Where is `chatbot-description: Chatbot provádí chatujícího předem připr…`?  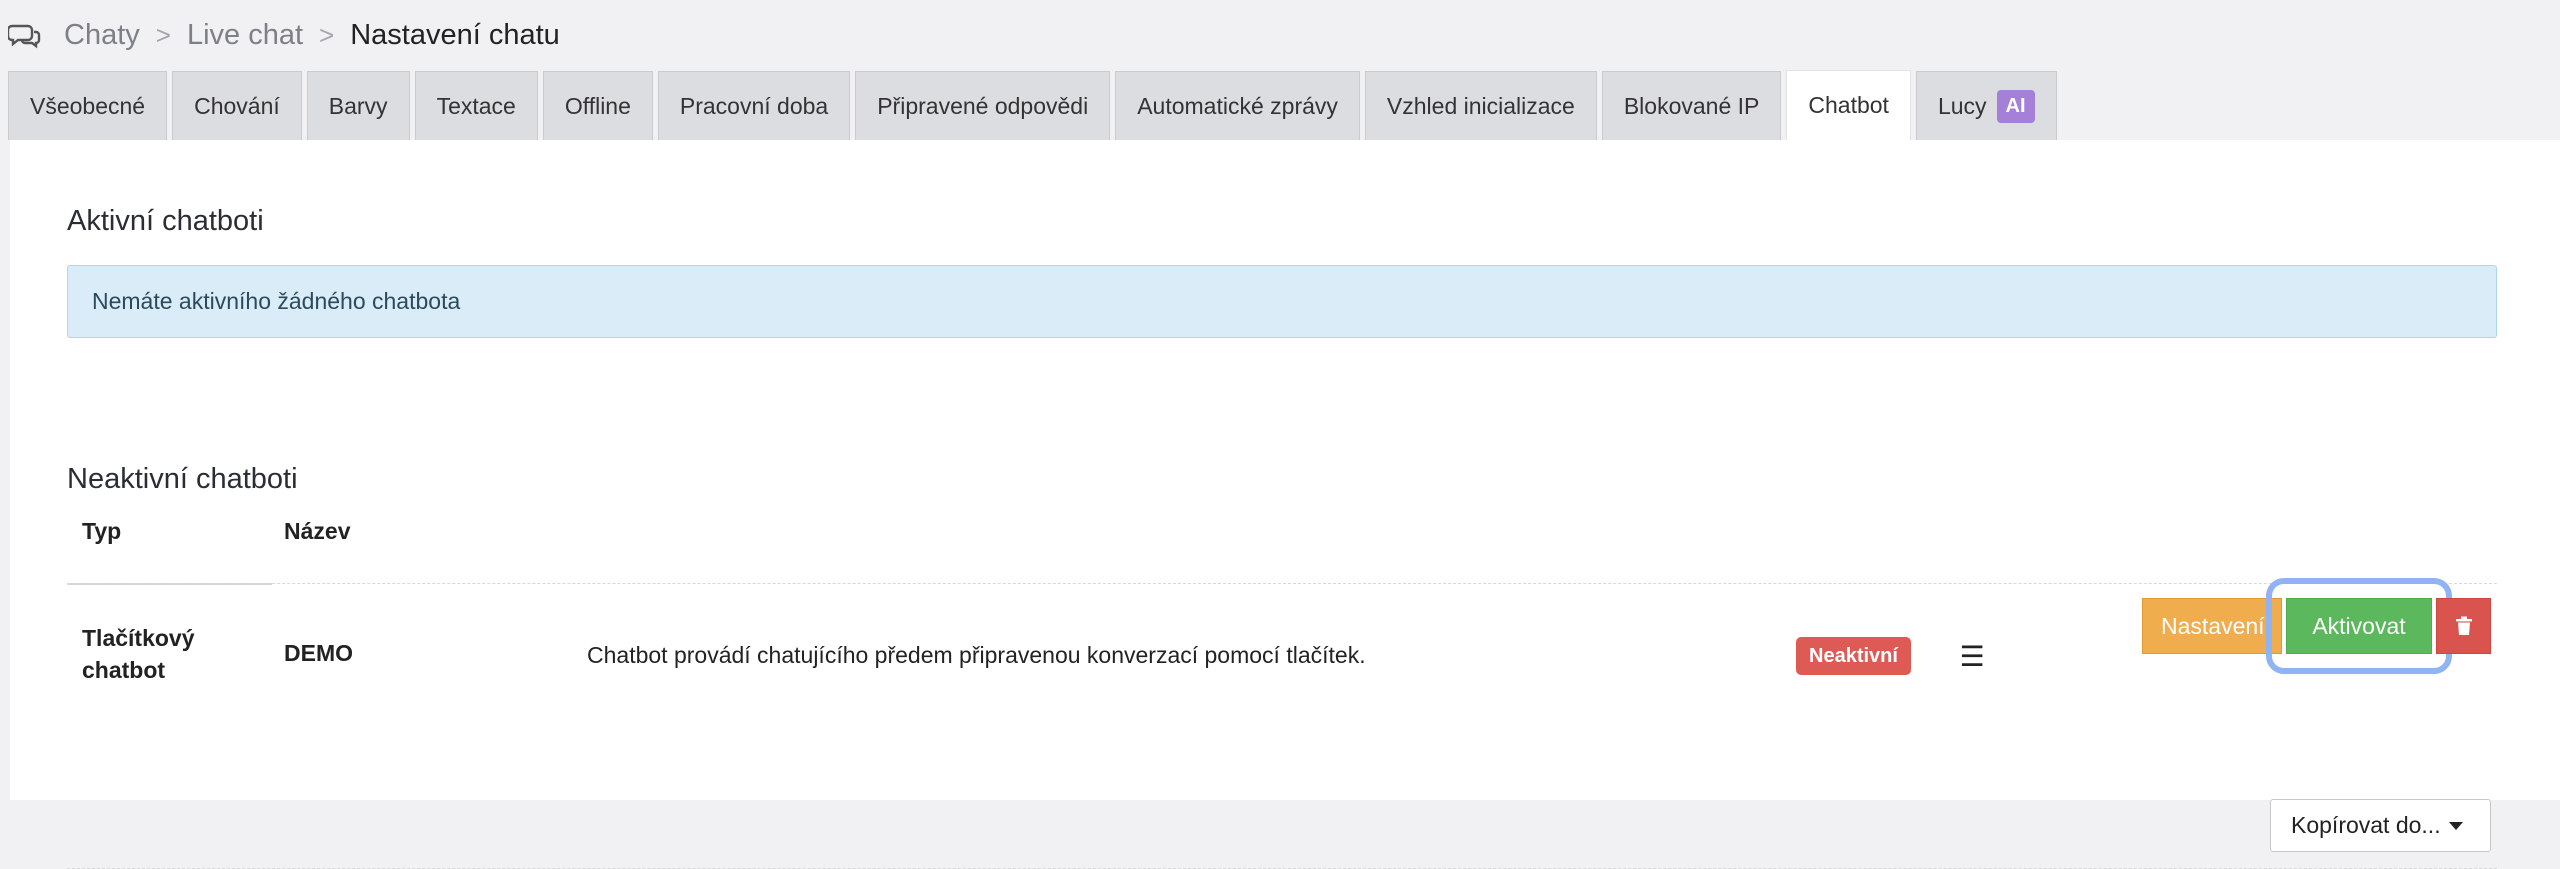 chatbot-description: Chatbot provádí chatujícího předem připr… is located at coordinates (976, 655).